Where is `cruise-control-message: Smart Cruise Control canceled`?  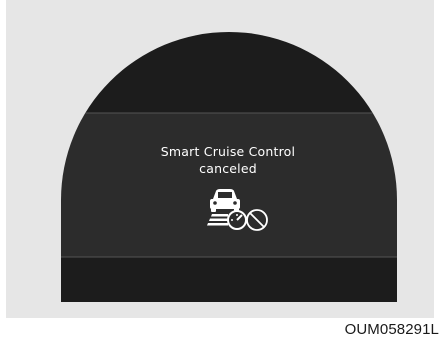 cruise-control-message: Smart Cruise Control canceled is located at coordinates (228, 160).